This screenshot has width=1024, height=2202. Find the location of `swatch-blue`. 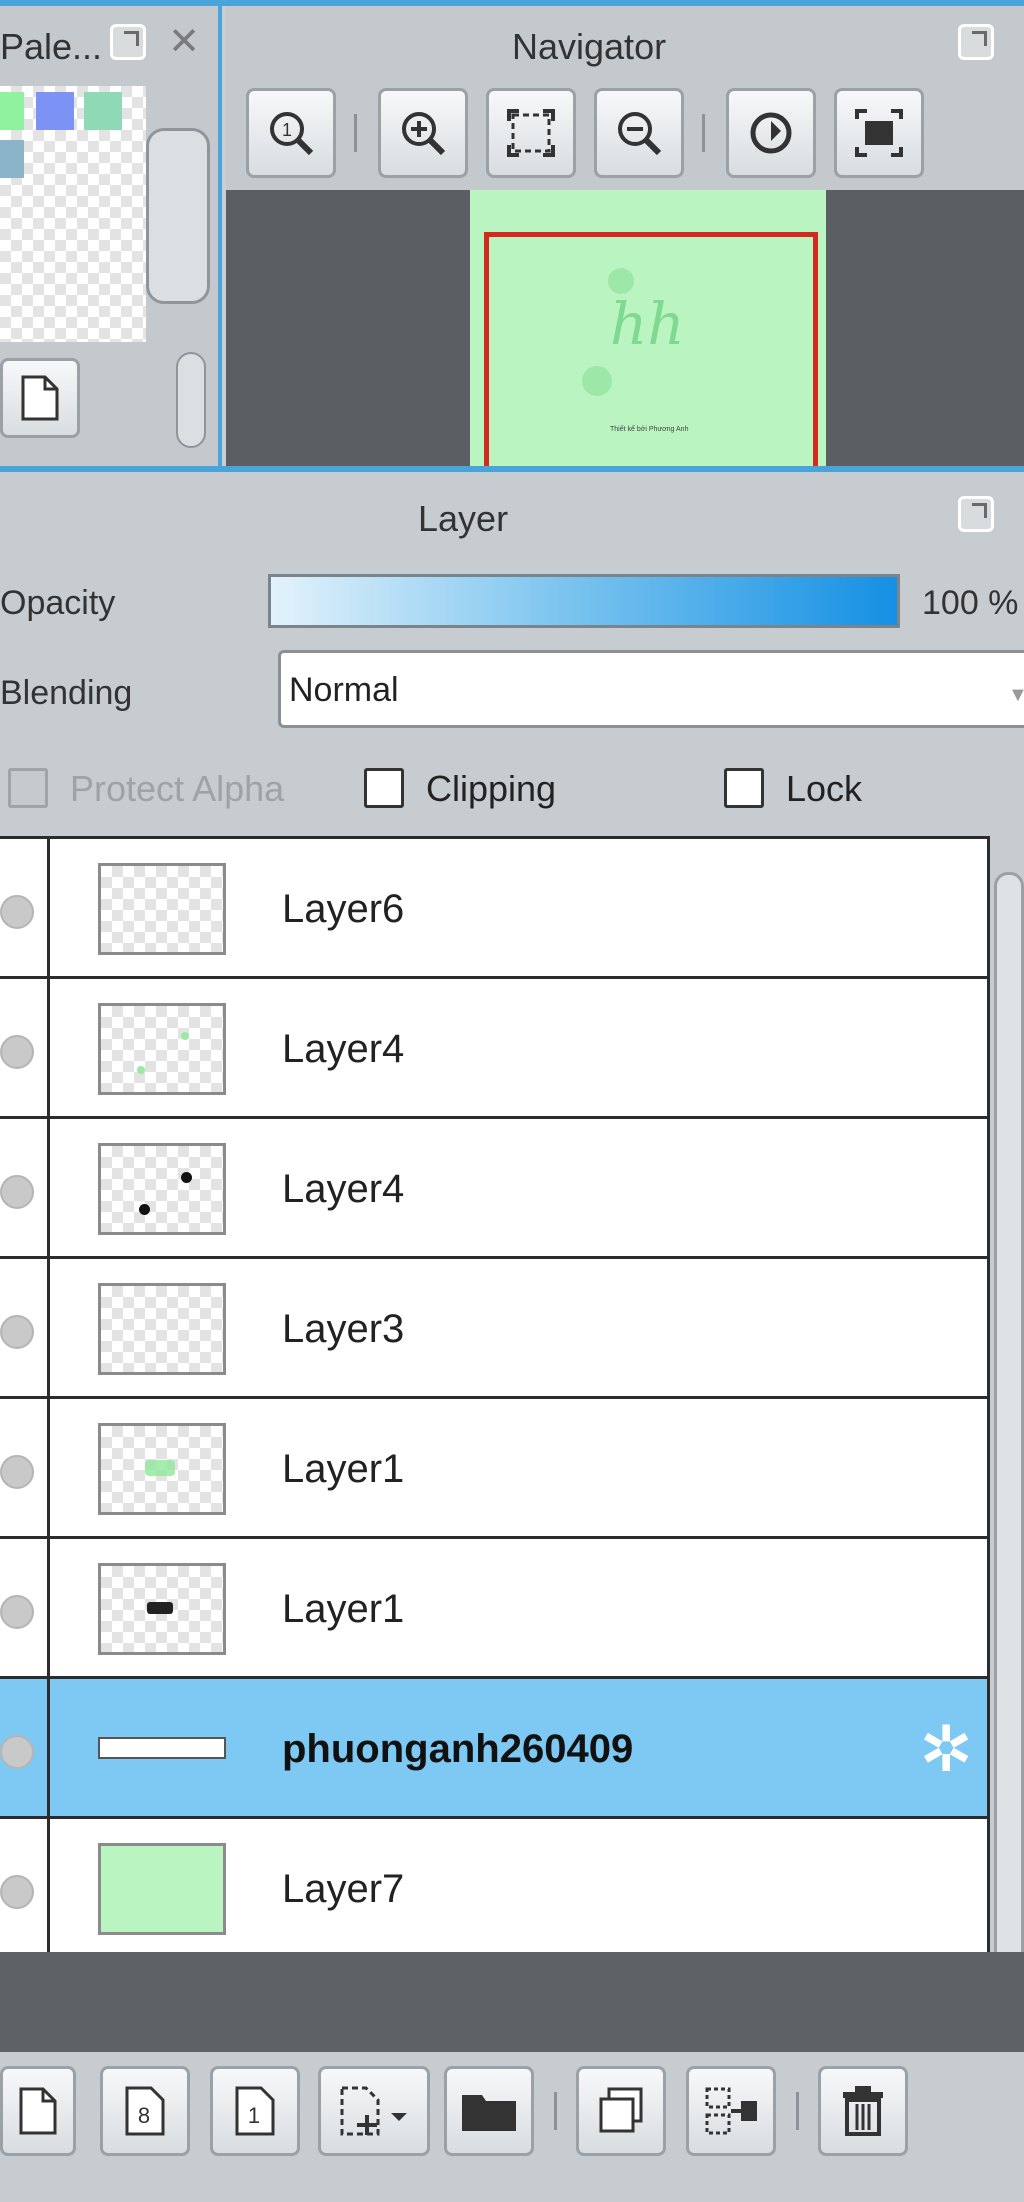

swatch-blue is located at coordinates (55, 111).